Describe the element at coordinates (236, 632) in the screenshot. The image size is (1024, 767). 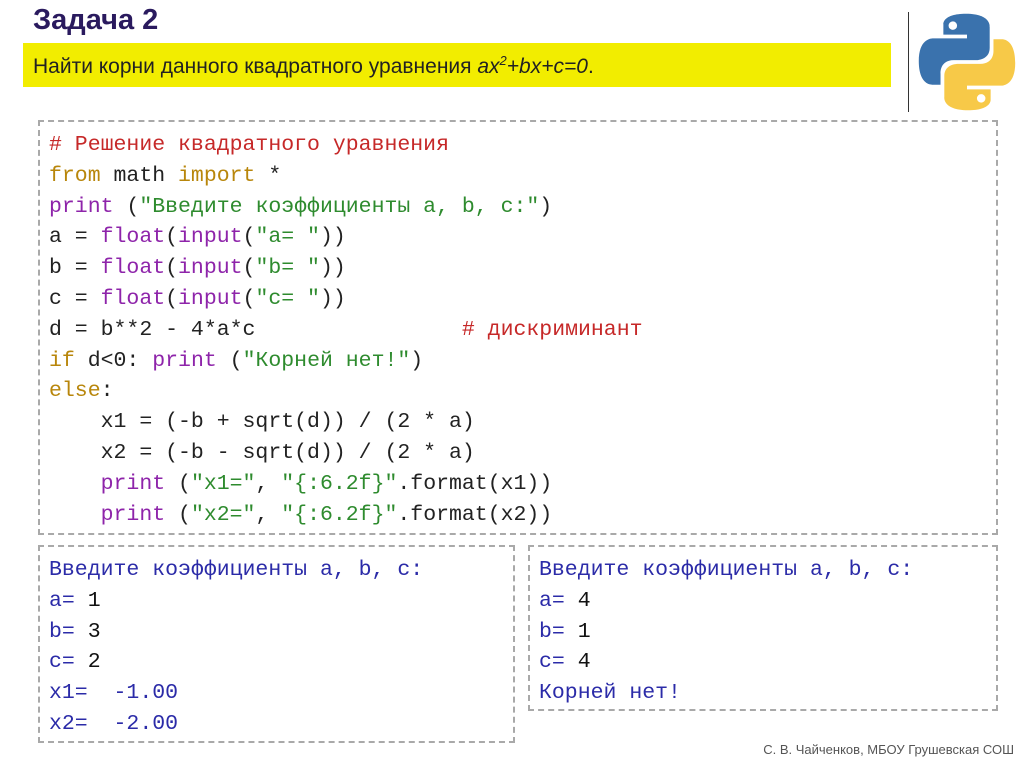
I see `code-line: b= 3` at that location.